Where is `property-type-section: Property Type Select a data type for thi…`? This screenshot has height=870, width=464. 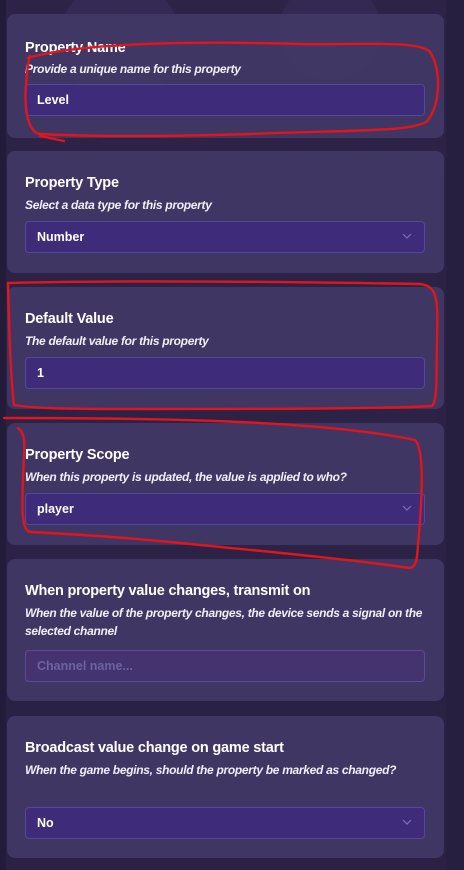 property-type-section: Property Type Select a data type for thi… is located at coordinates (225, 212).